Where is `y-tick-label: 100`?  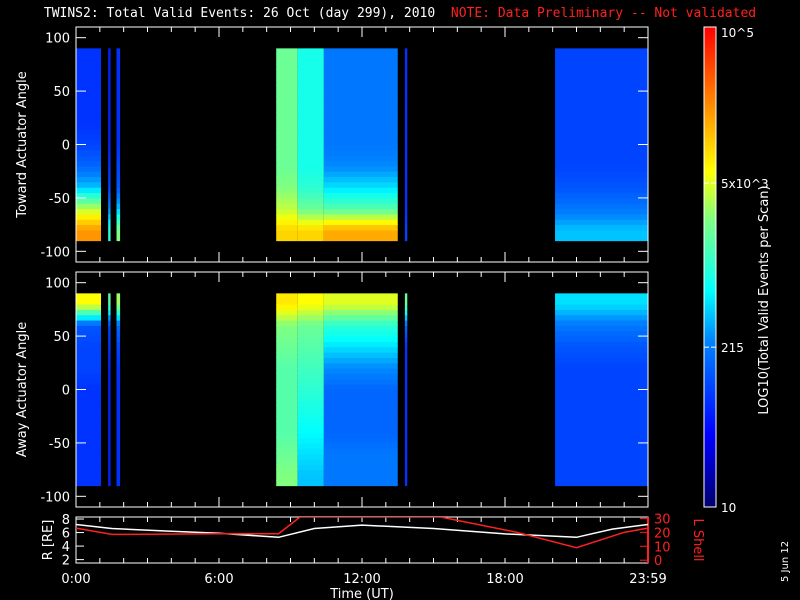
y-tick-label: 100 is located at coordinates (57, 284).